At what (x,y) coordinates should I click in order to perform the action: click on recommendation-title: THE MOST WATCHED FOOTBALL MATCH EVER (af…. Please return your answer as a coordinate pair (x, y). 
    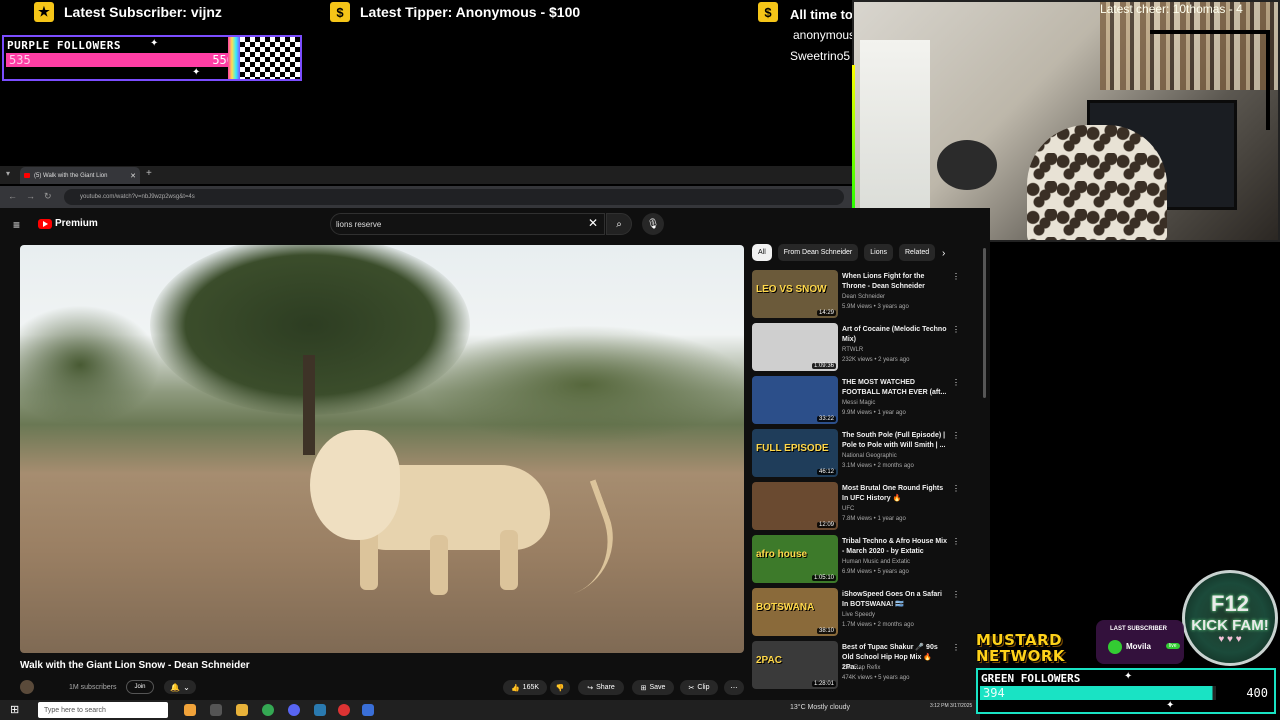
    Looking at the image, I should click on (896, 388).